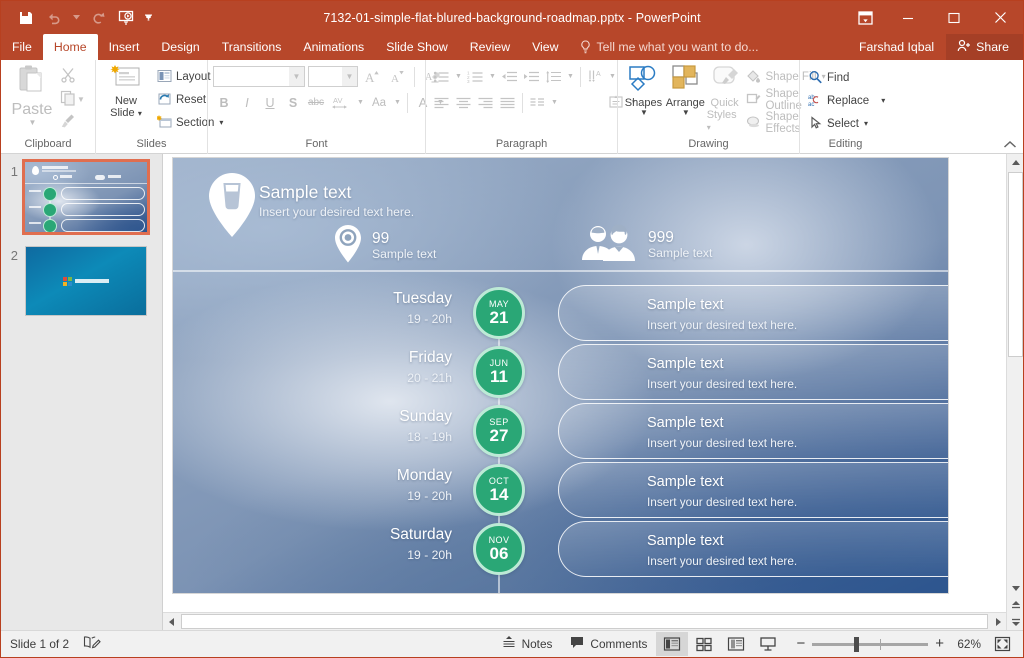 This screenshot has width=1024, height=658. What do you see at coordinates (76, 18) in the screenshot?
I see `undo-dropdown-icon` at bounding box center [76, 18].